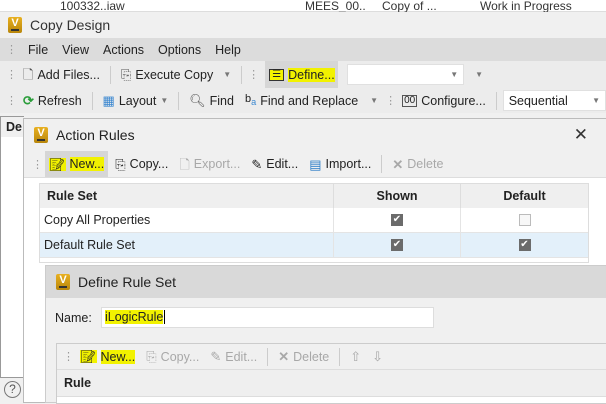  What do you see at coordinates (184, 164) in the screenshot?
I see `export-icon: 🗋` at bounding box center [184, 164].